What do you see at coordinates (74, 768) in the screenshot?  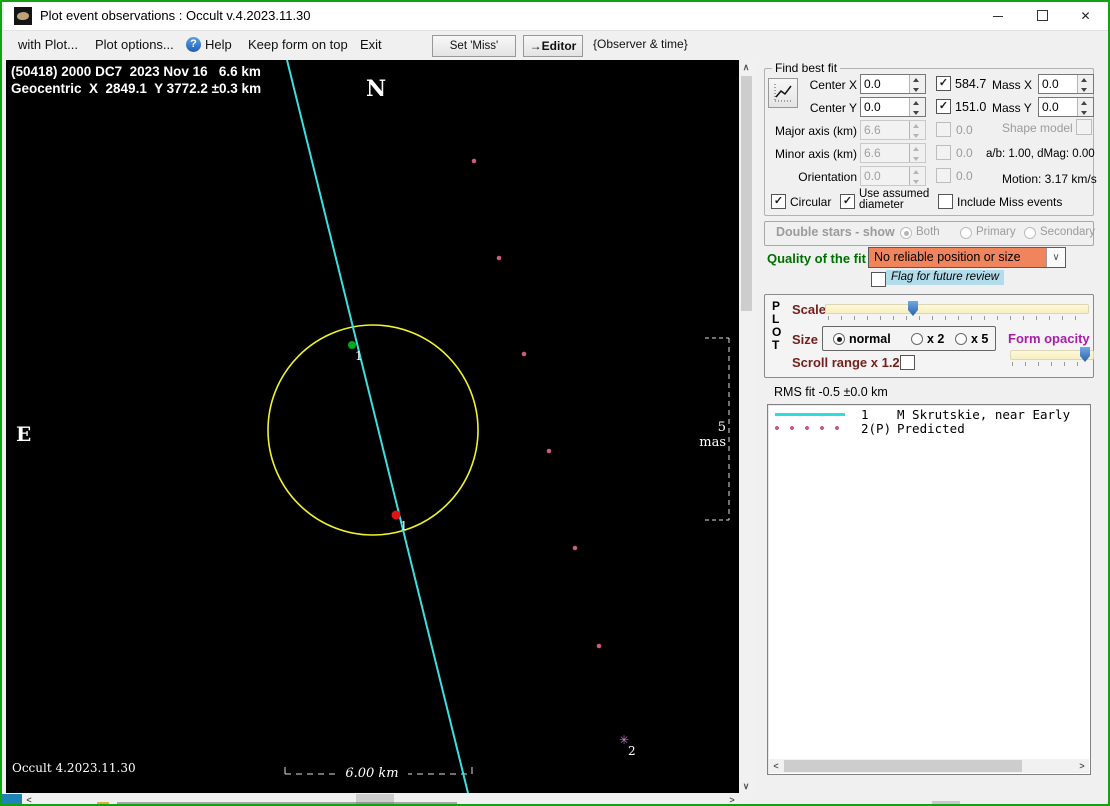 I see `plot-version-label: Occult 4.2023.11.30` at bounding box center [74, 768].